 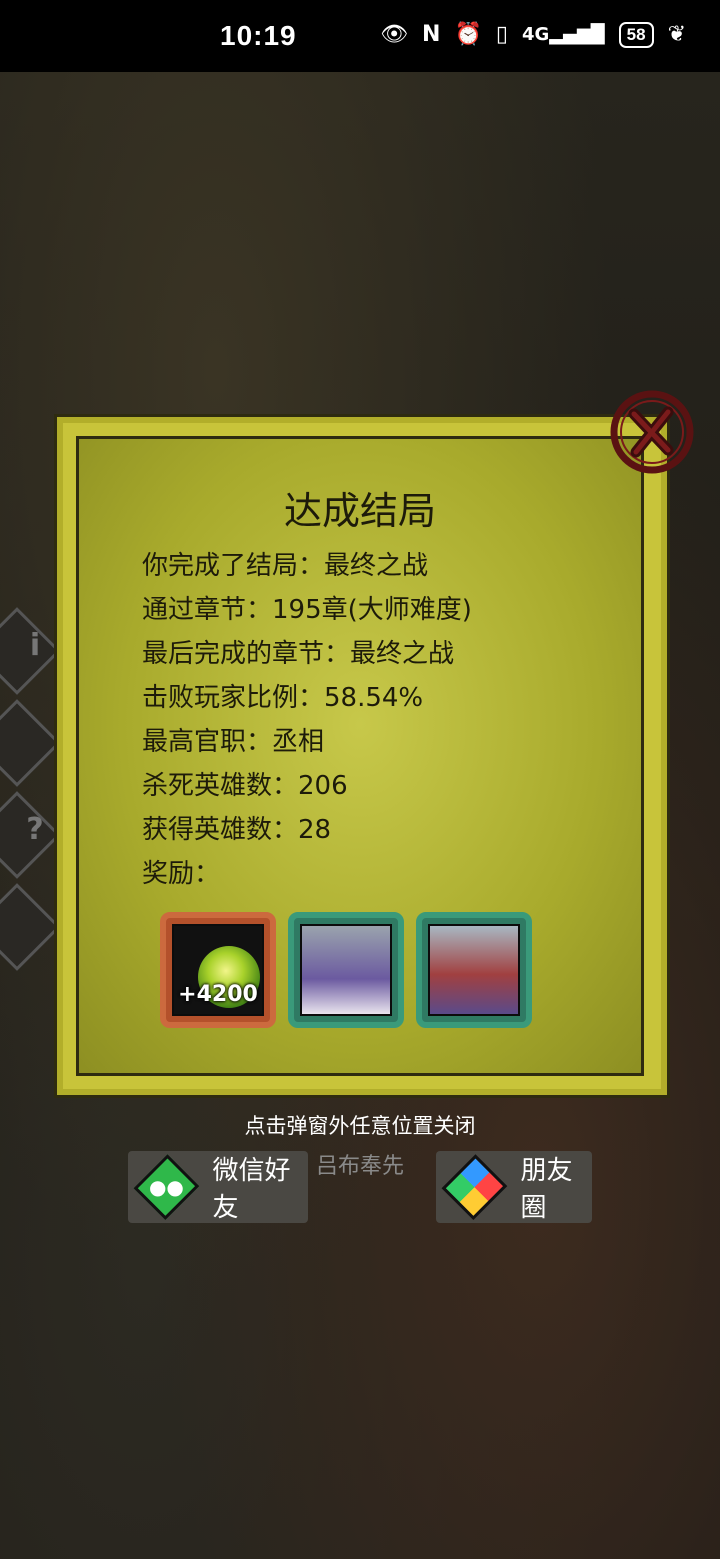 I want to click on close-icon, so click(x=652, y=432).